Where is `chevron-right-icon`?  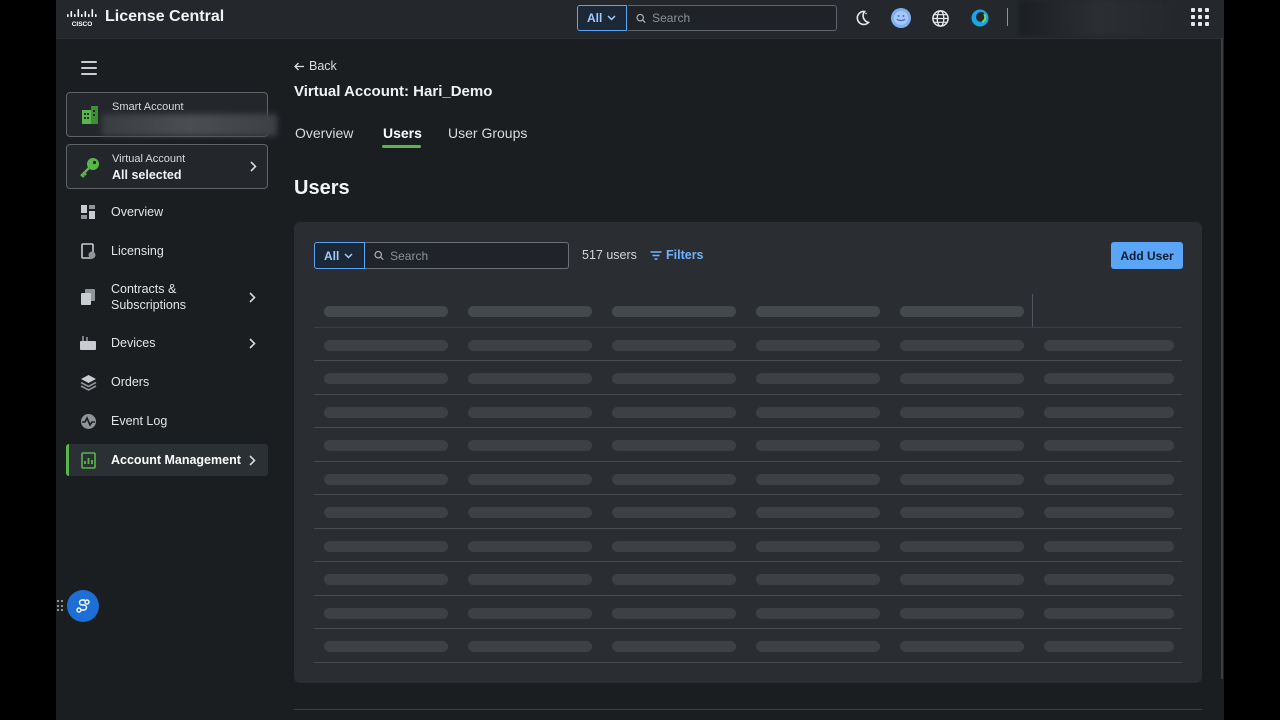
chevron-right-icon is located at coordinates (252, 343).